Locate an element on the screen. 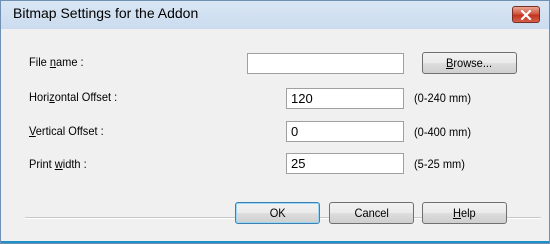  vertical-offset-input is located at coordinates (345, 131).